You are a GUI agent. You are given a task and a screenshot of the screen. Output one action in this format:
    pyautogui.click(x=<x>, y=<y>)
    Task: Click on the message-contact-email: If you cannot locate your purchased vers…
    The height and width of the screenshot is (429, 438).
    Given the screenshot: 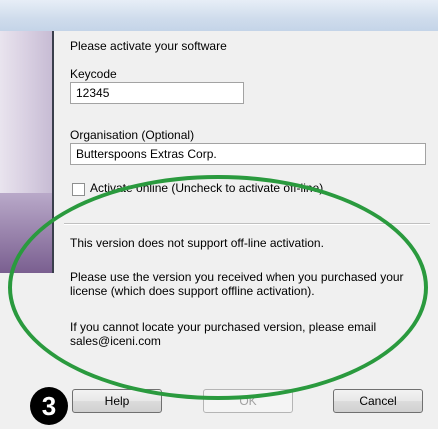 What is the action you would take?
    pyautogui.click(x=223, y=334)
    